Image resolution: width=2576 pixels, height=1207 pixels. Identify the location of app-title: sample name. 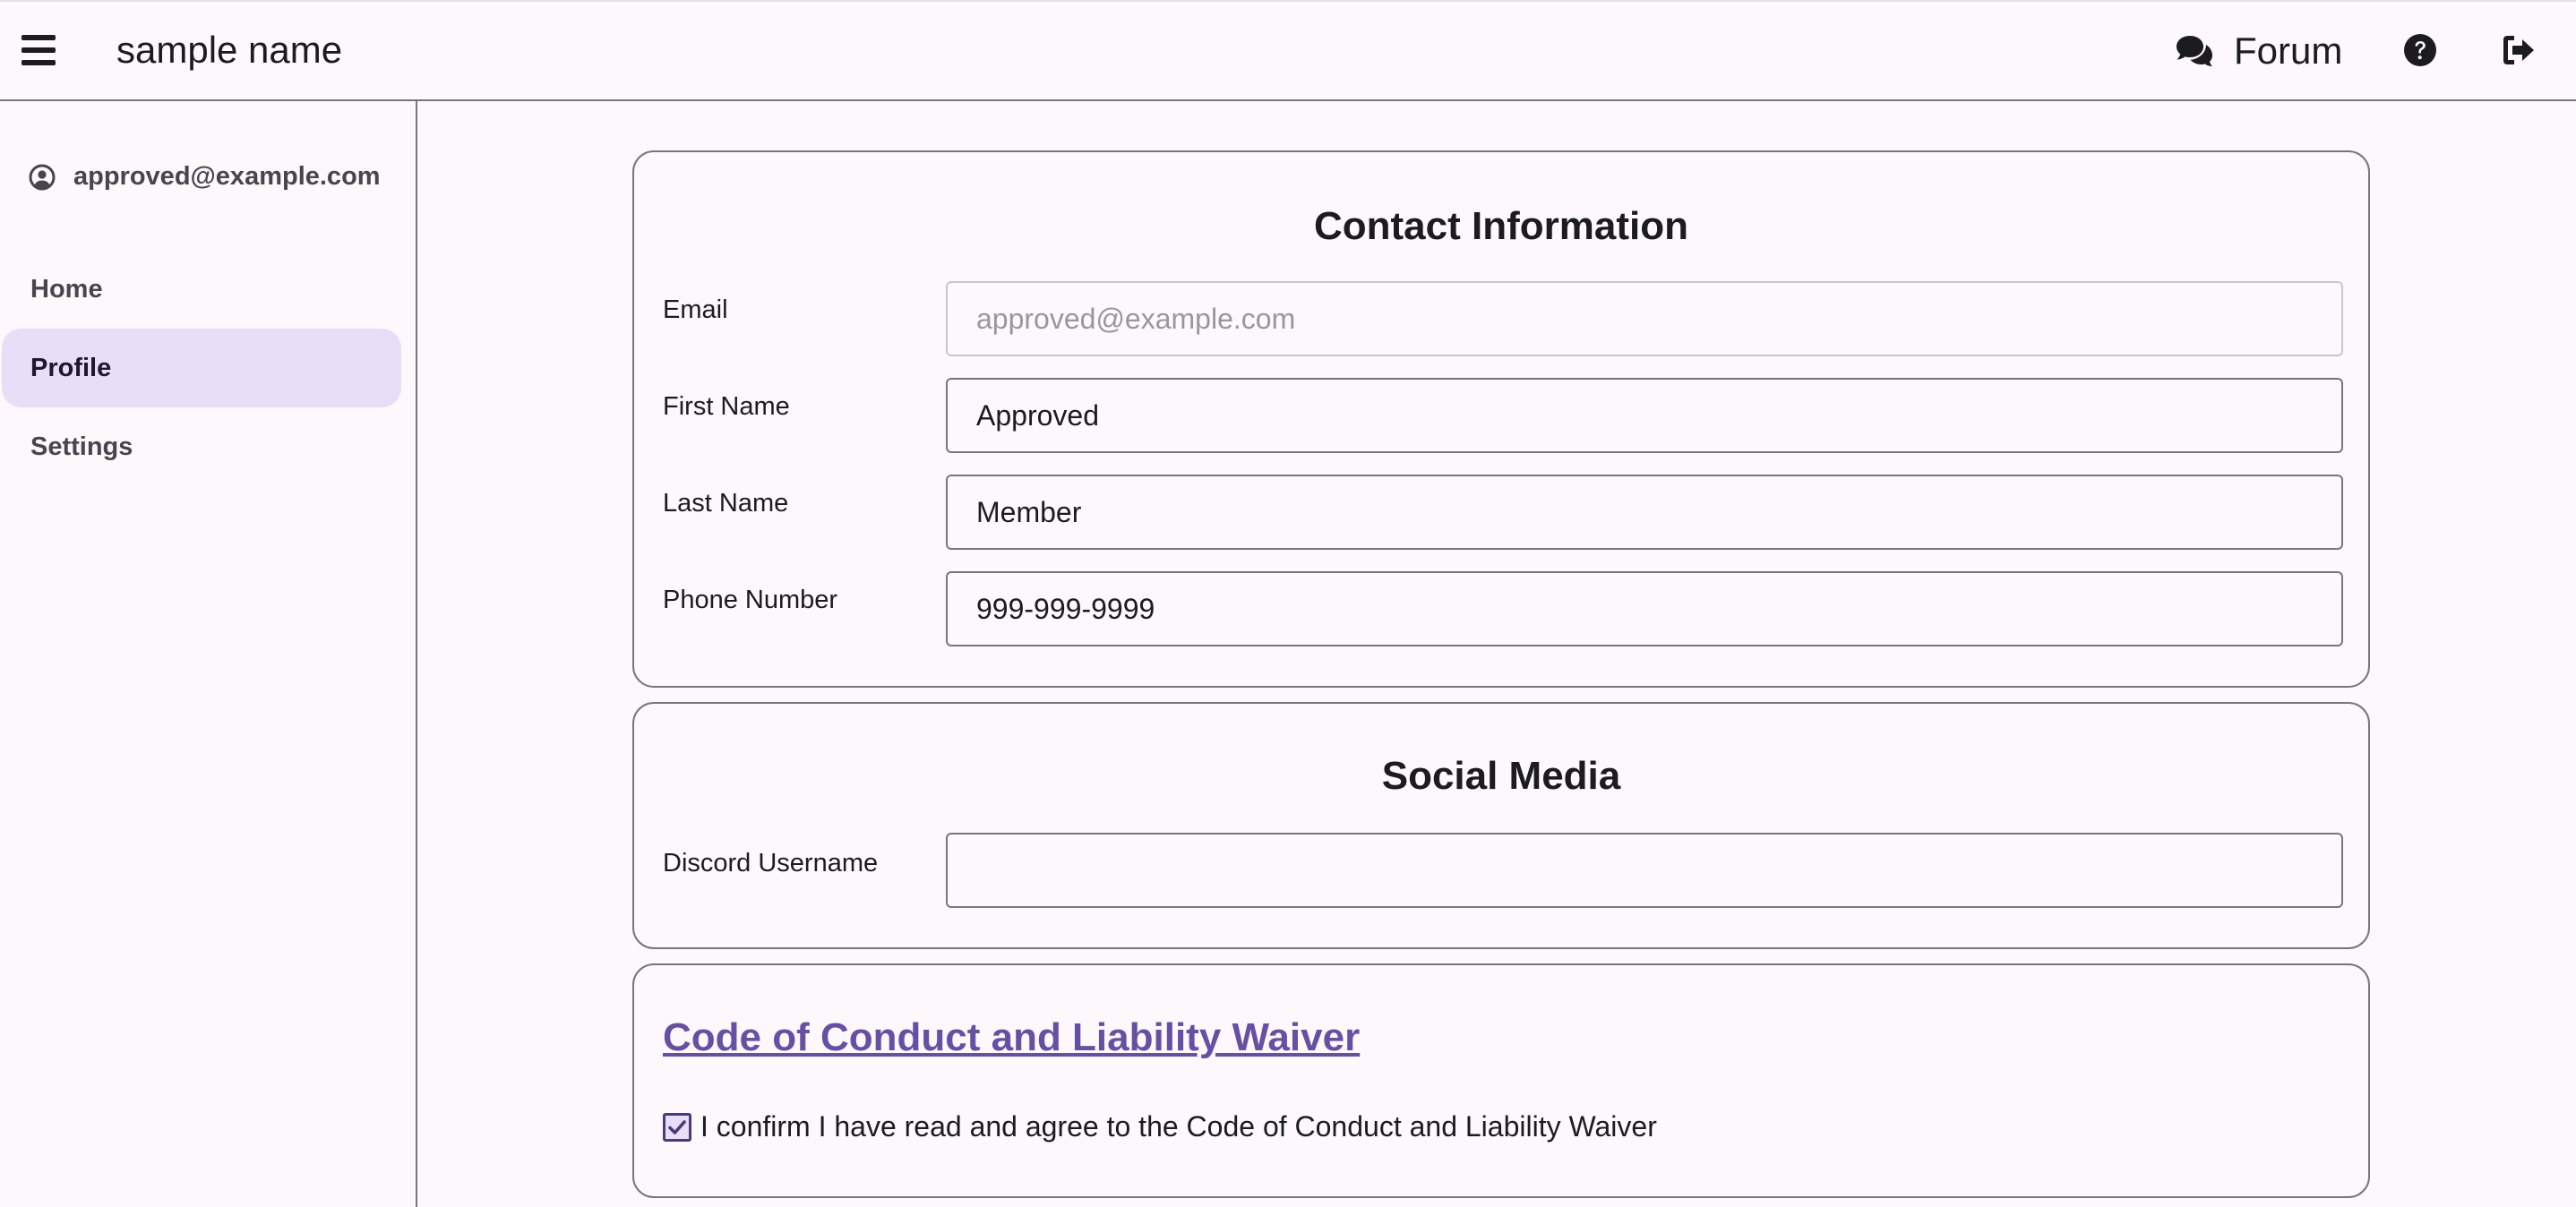
(229, 50).